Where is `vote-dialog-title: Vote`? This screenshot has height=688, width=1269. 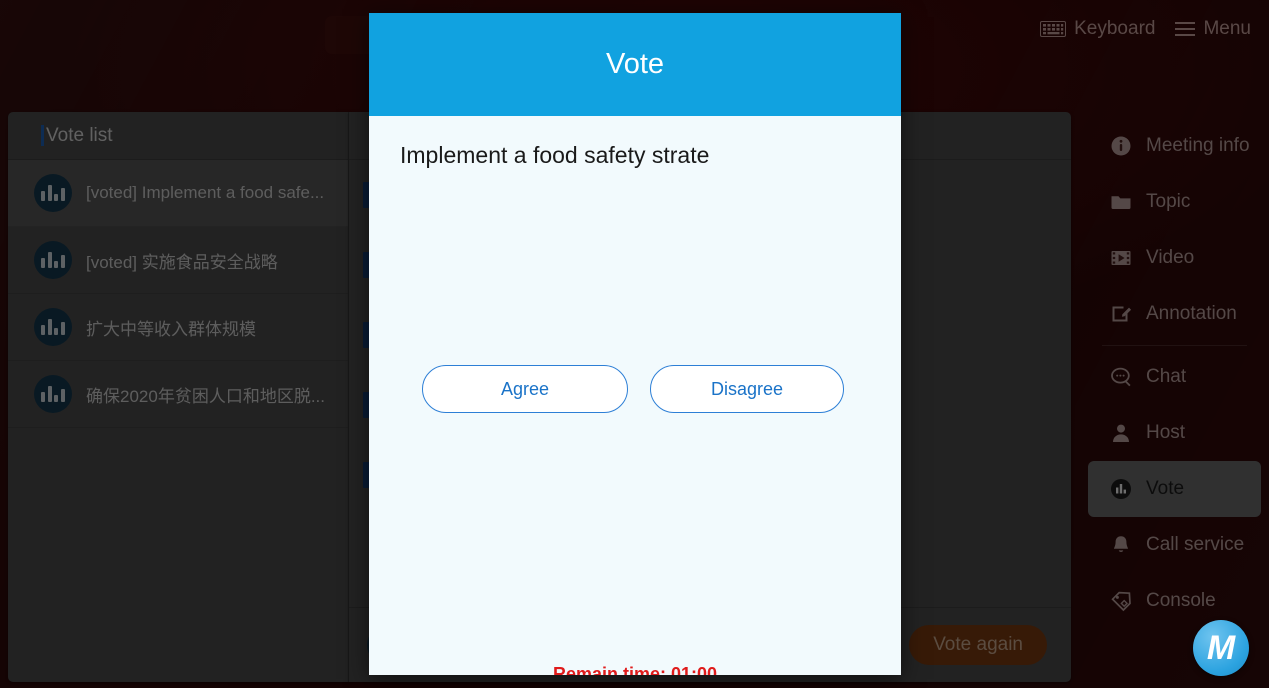
vote-dialog-title: Vote is located at coordinates (635, 64).